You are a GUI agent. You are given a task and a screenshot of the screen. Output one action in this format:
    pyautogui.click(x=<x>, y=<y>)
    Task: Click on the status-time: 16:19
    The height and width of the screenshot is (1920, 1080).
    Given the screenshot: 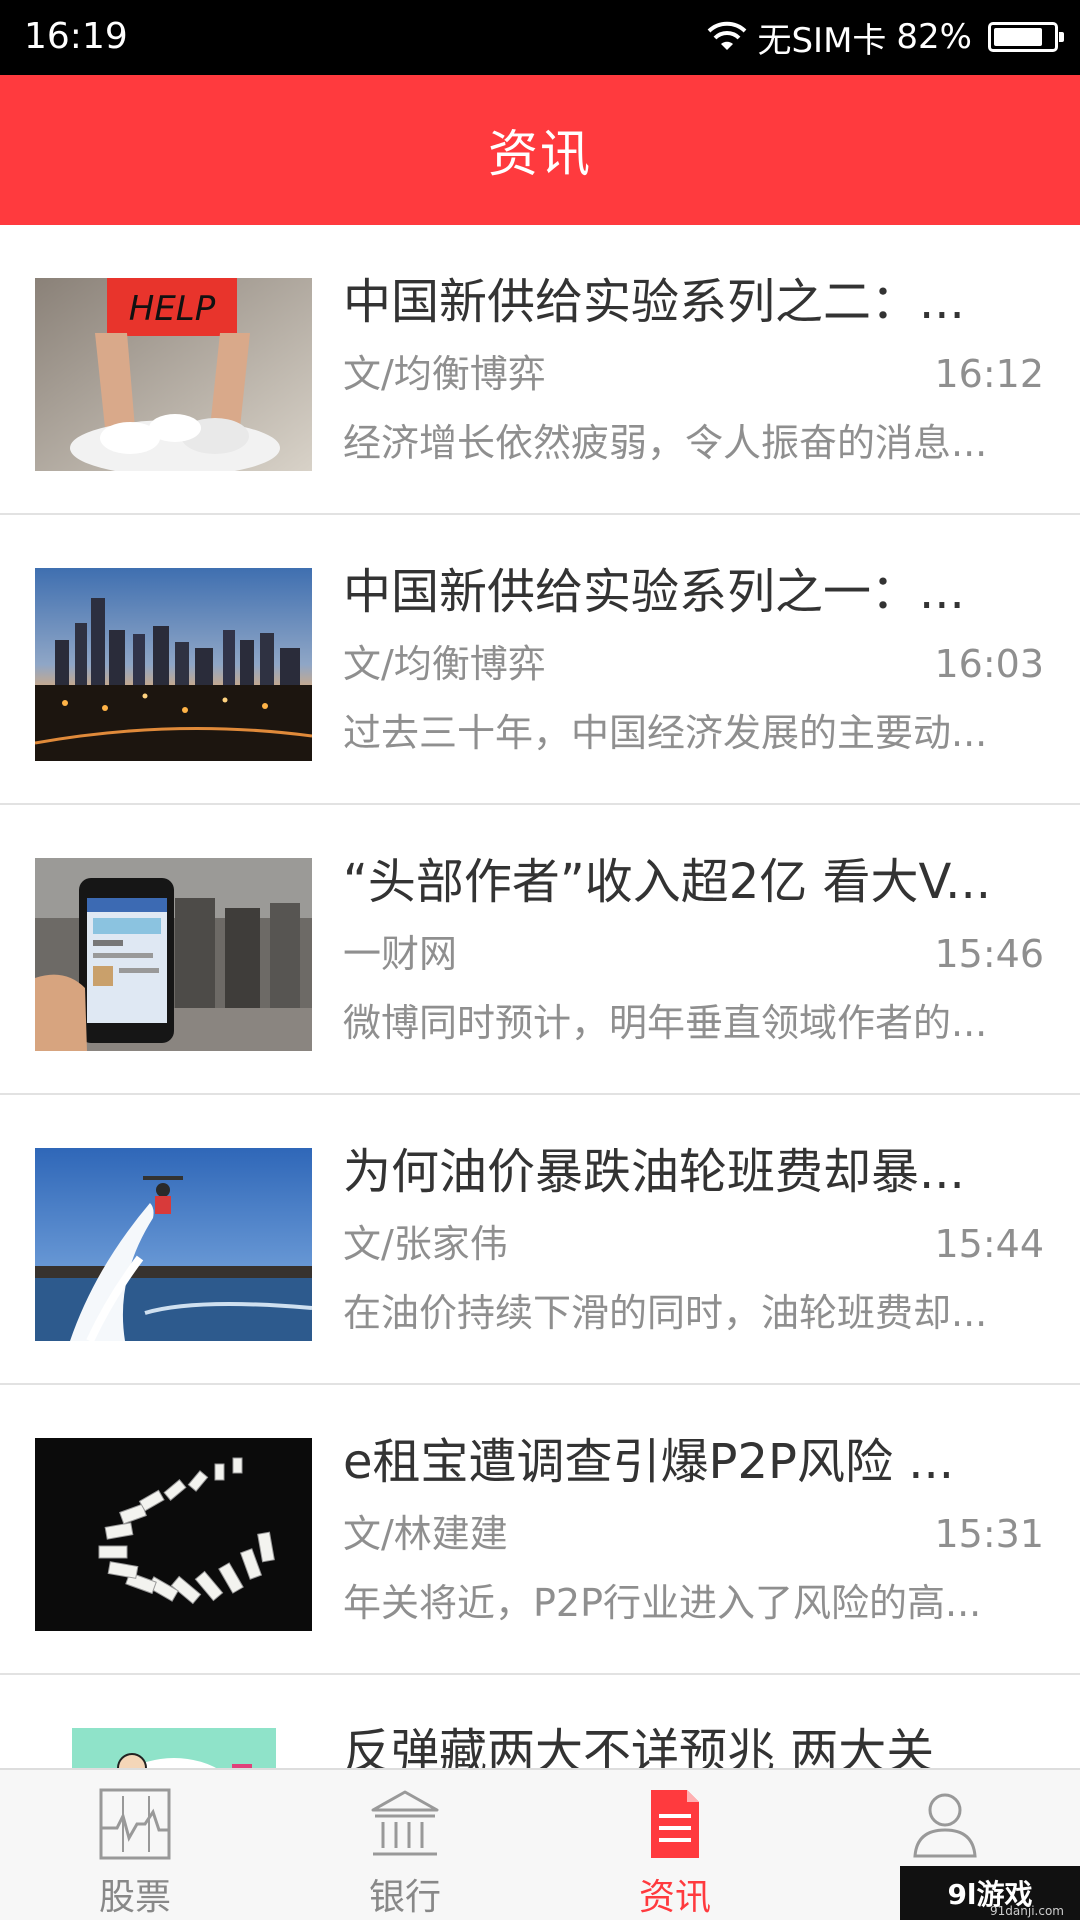 What is the action you would take?
    pyautogui.click(x=76, y=36)
    